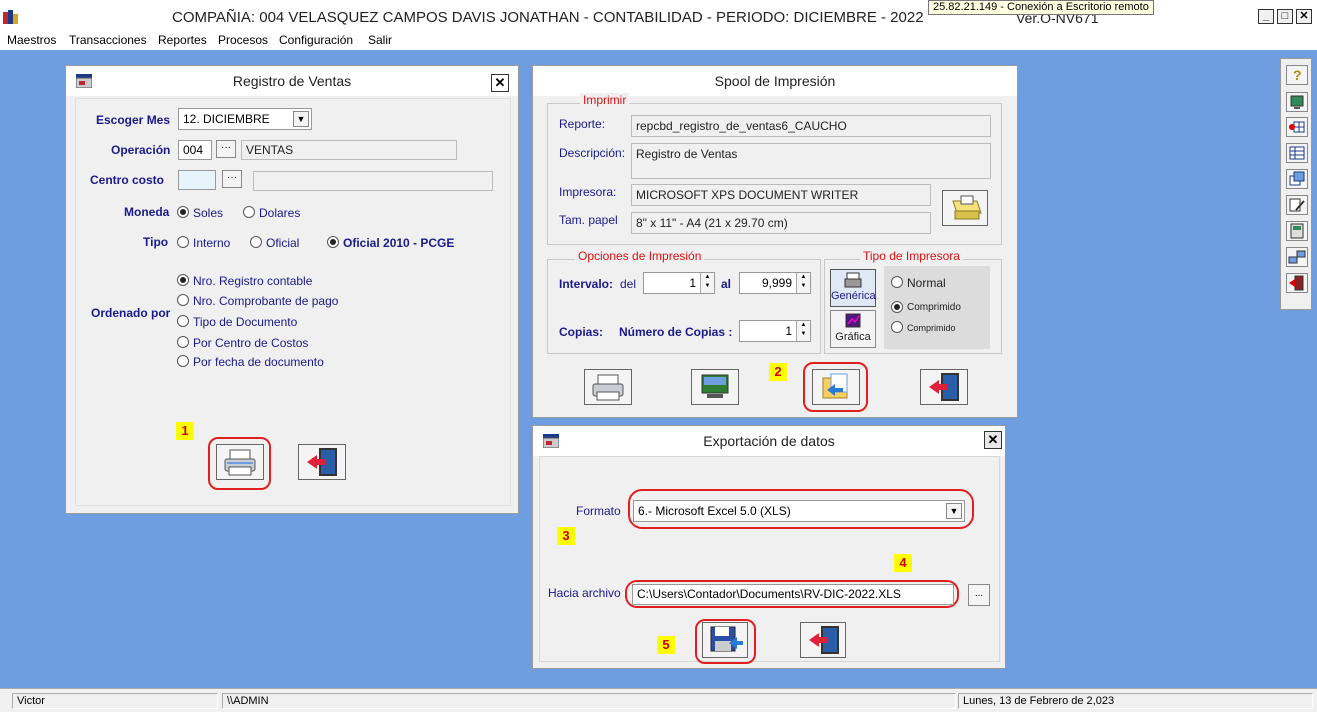 The height and width of the screenshot is (712, 1317). What do you see at coordinates (195, 150) in the screenshot?
I see `operacion-code-field: 004` at bounding box center [195, 150].